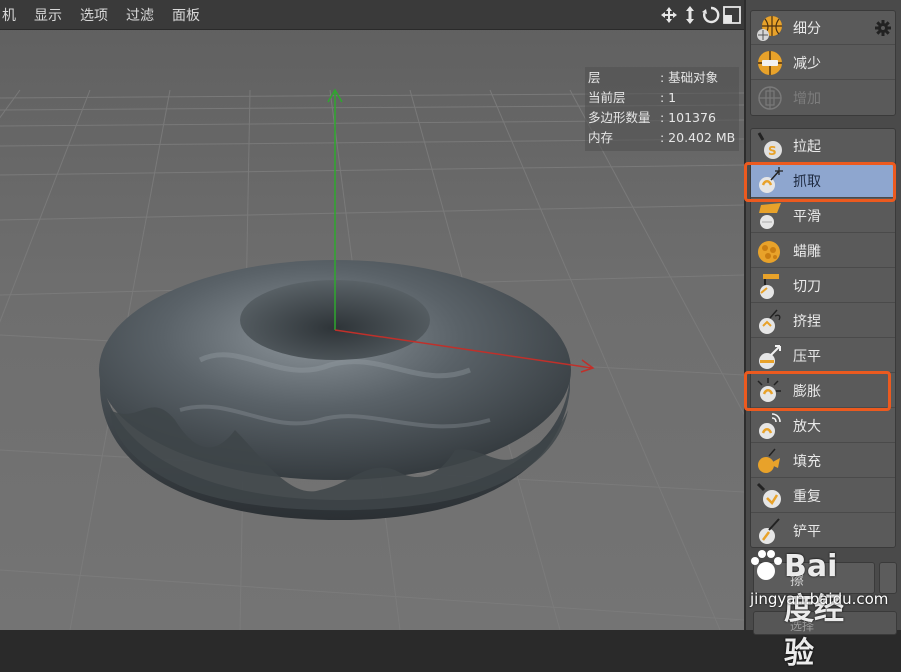 The image size is (901, 672). I want to click on amplify-brush-icon, so click(770, 426).